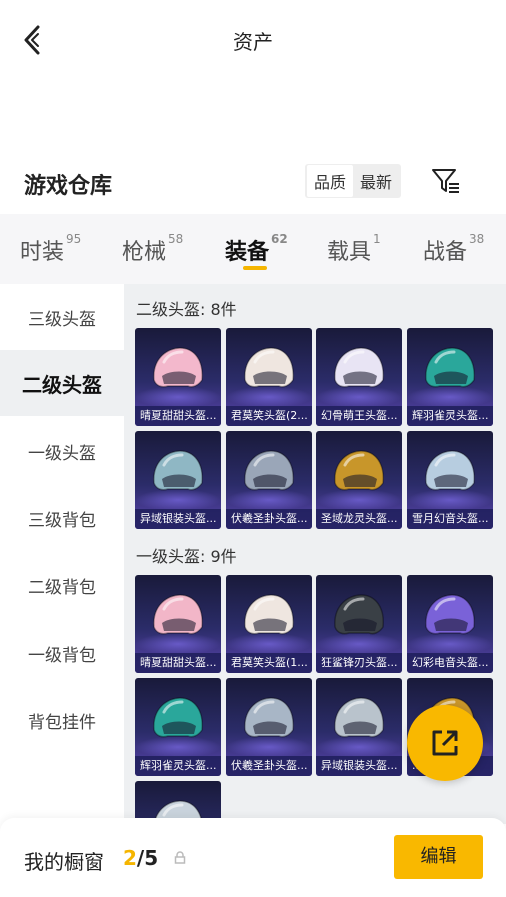 This screenshot has height=897, width=506. Describe the element at coordinates (147, 858) in the screenshot. I see `showcase-total: /5` at that location.